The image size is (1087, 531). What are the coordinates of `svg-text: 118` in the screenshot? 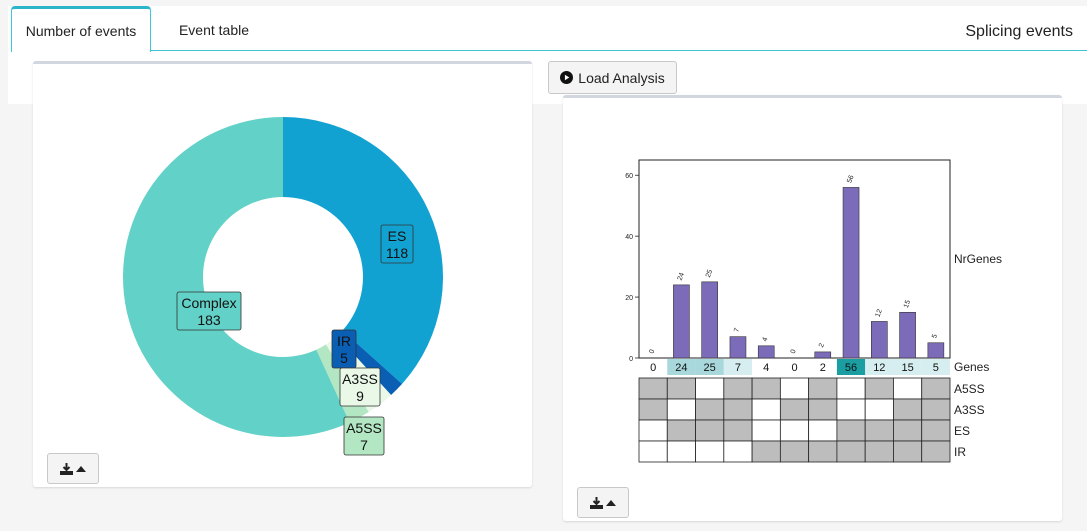 It's located at (397, 253).